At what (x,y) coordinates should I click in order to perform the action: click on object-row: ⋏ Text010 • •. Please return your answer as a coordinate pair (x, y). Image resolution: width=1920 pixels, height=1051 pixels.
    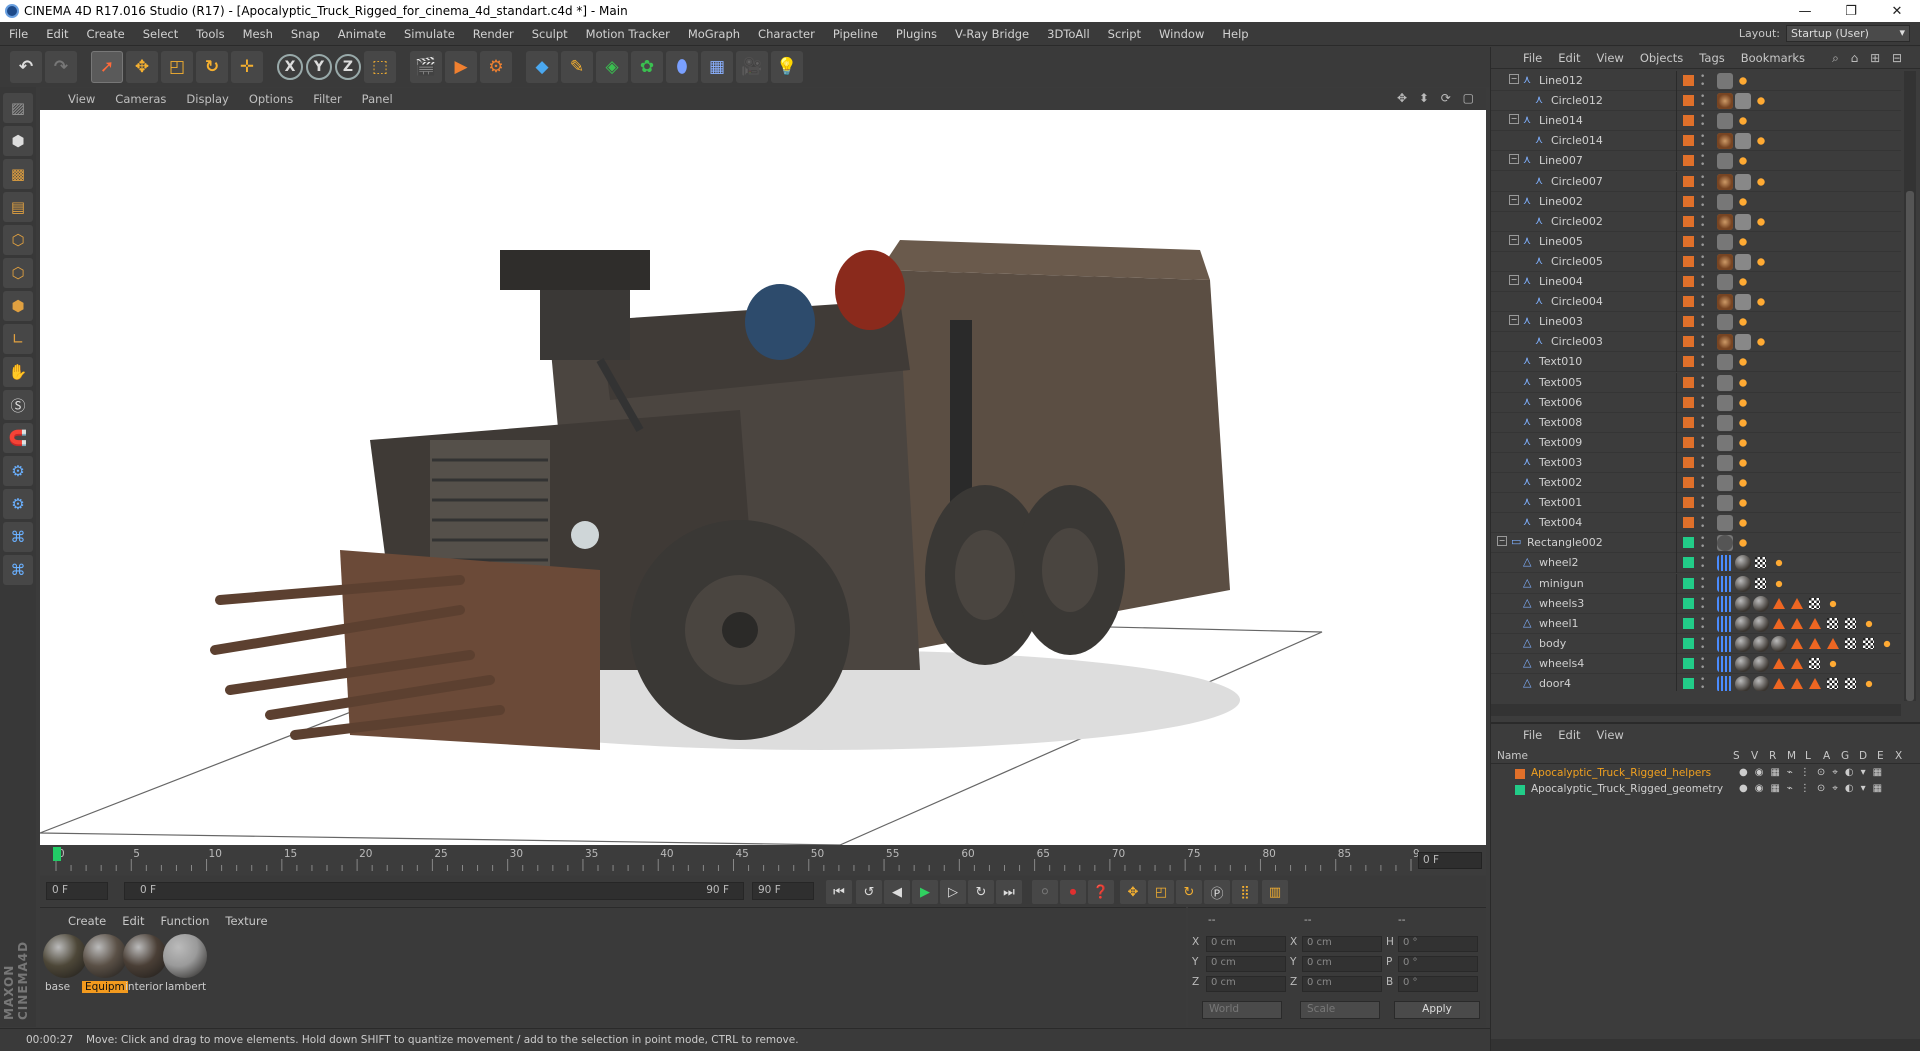
    Looking at the image, I should click on (1696, 362).